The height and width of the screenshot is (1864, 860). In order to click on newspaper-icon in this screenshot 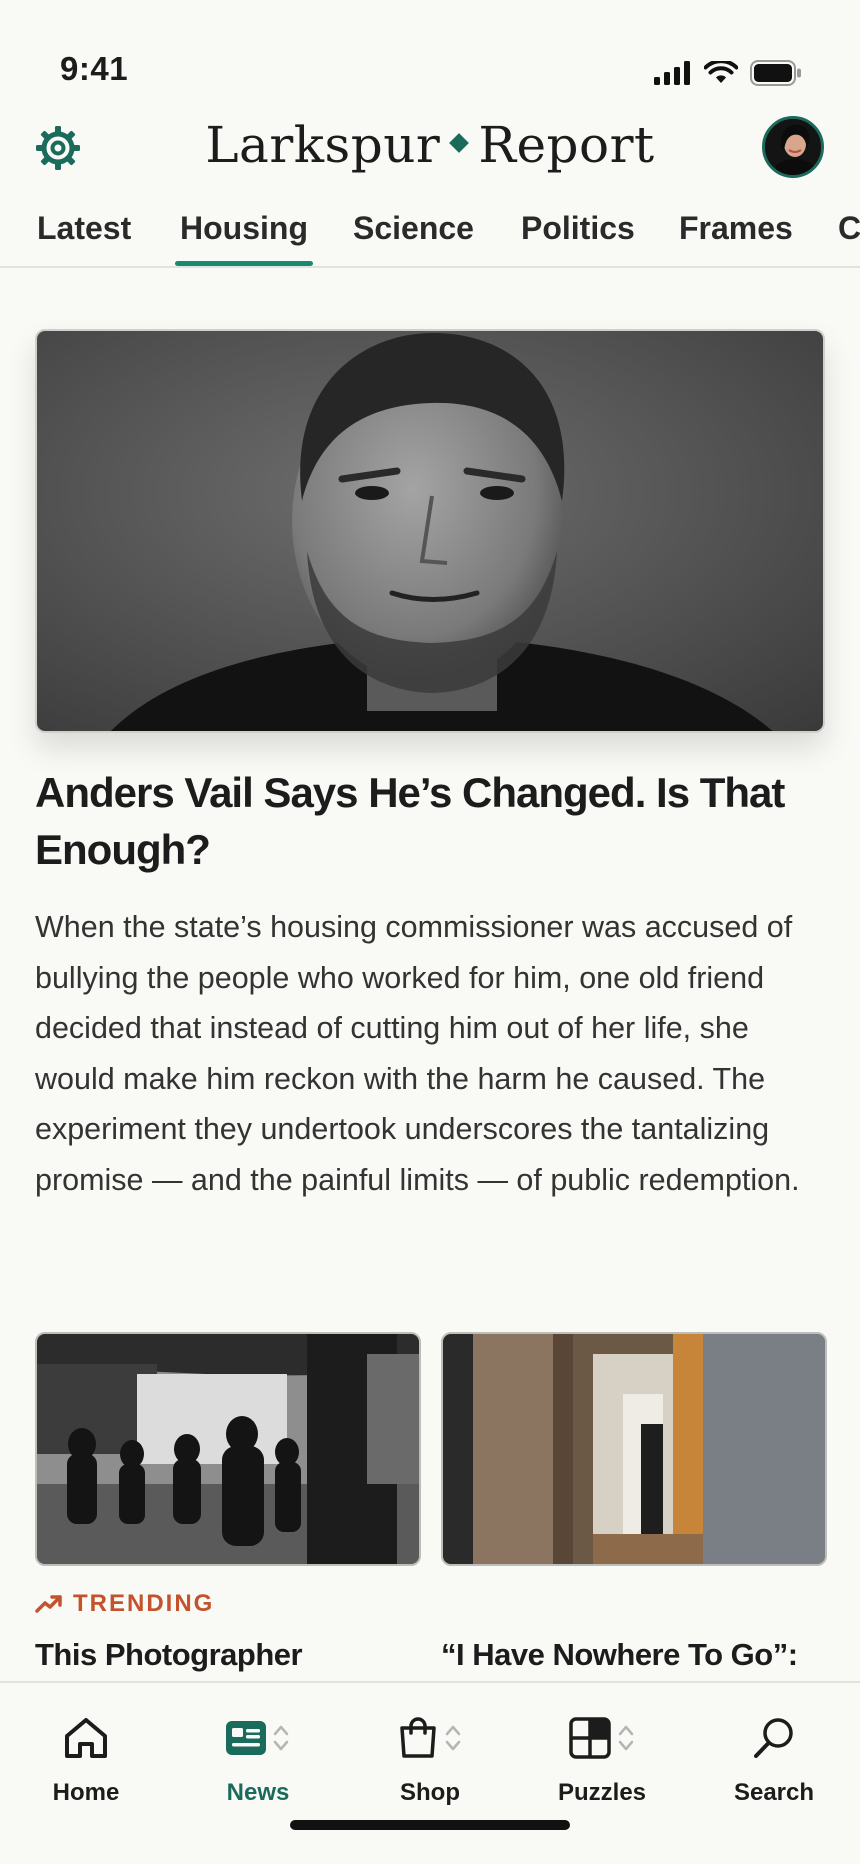, I will do `click(246, 1738)`.